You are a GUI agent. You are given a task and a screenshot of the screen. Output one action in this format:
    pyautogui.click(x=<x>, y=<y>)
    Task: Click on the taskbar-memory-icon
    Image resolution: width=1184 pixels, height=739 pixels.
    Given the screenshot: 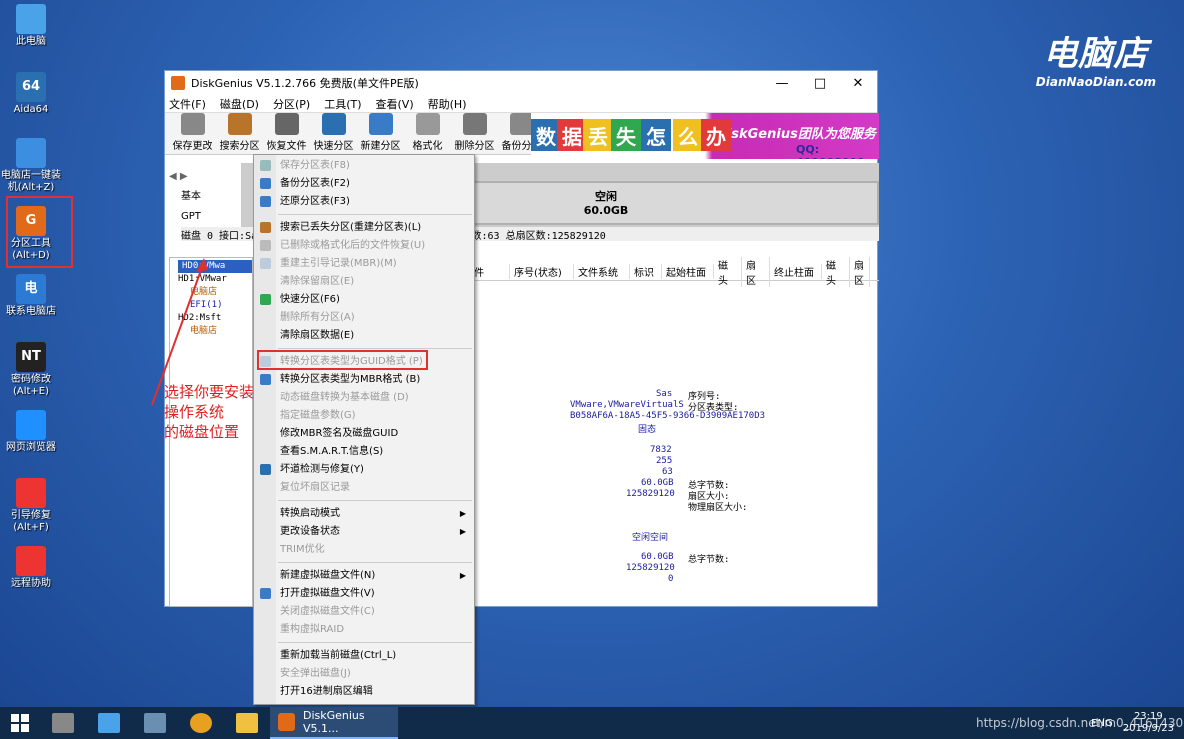 What is the action you would take?
    pyautogui.click(x=63, y=723)
    